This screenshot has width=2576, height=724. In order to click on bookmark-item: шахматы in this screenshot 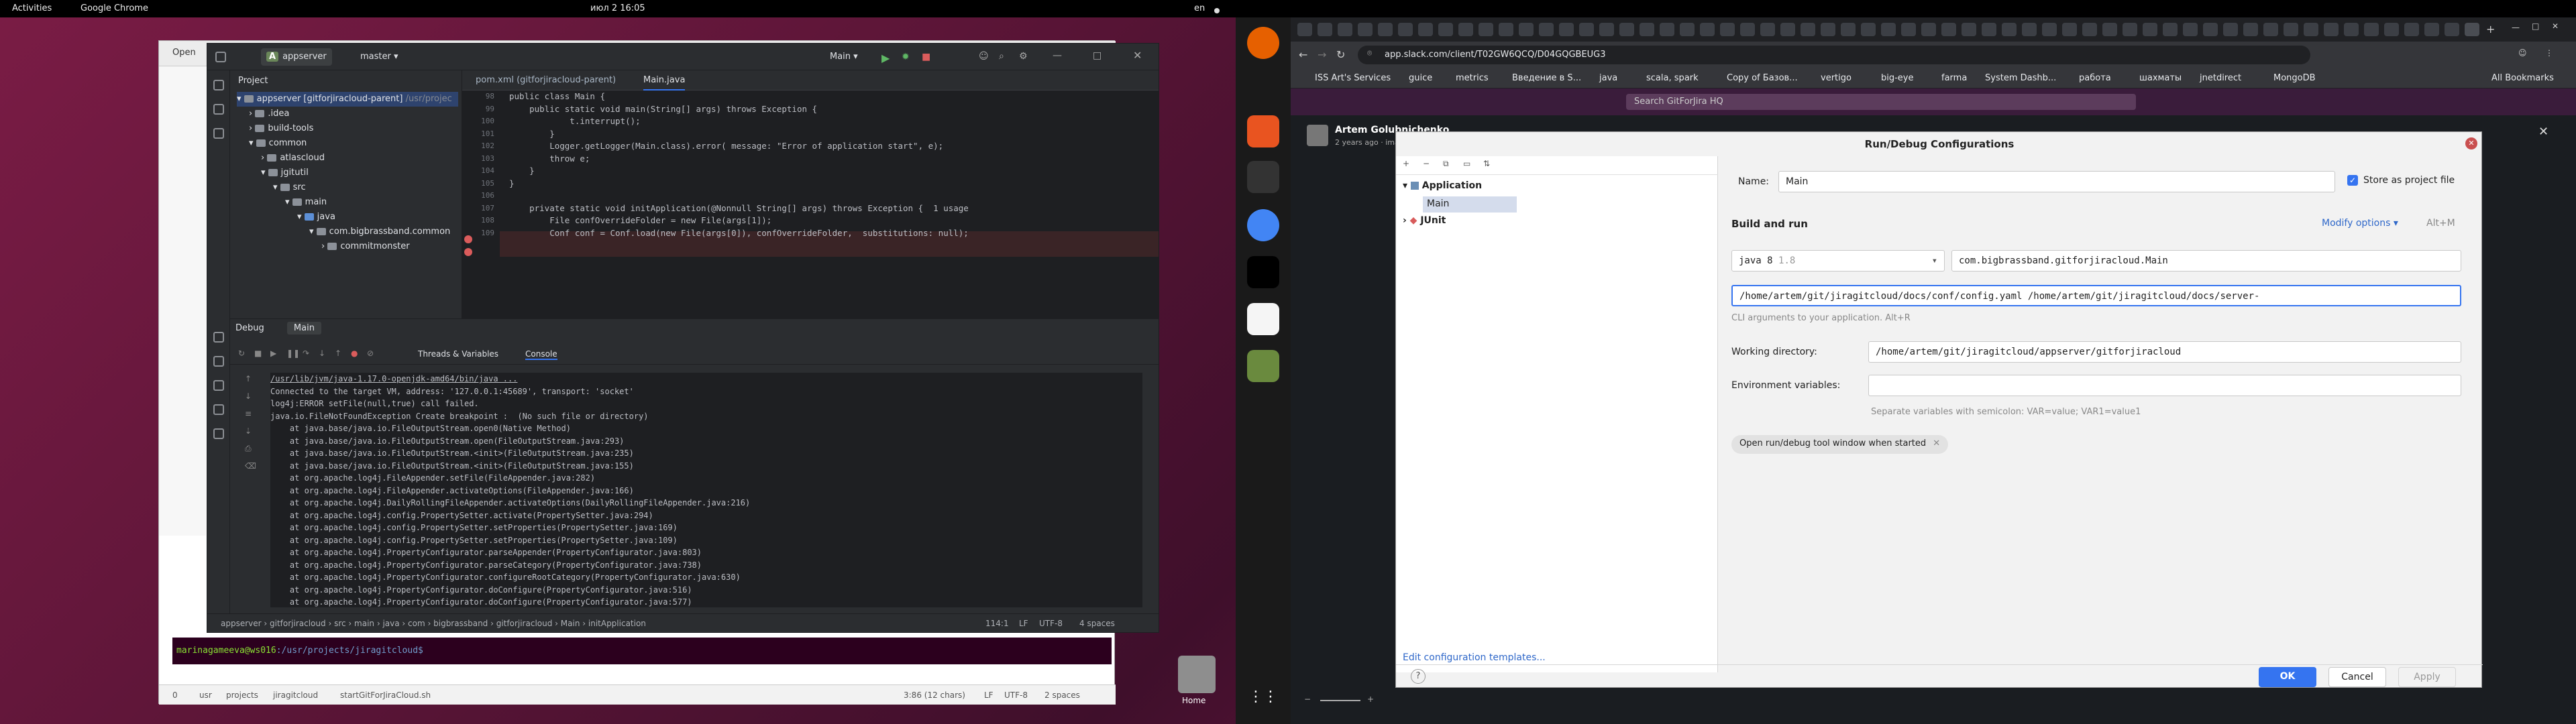, I will do `click(2160, 78)`.